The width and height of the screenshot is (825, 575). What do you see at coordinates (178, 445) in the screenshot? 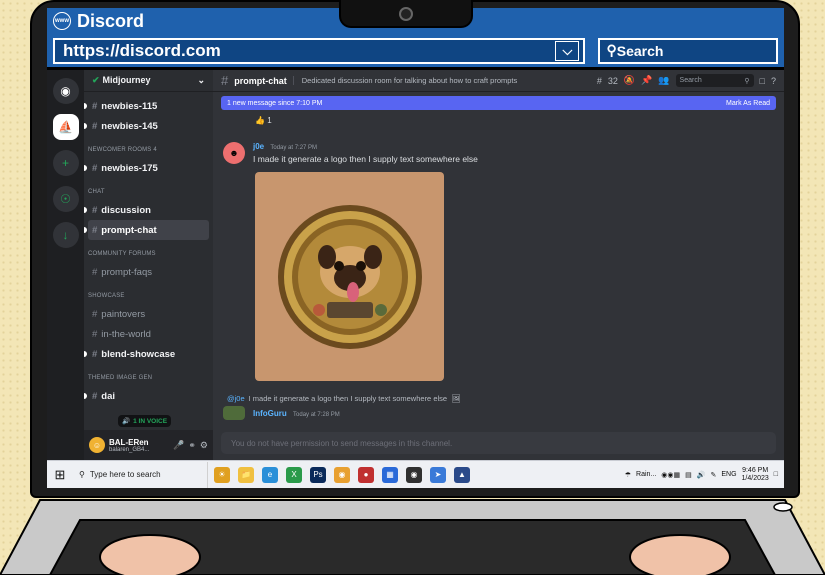
I see `mute-icon: 🎤` at bounding box center [178, 445].